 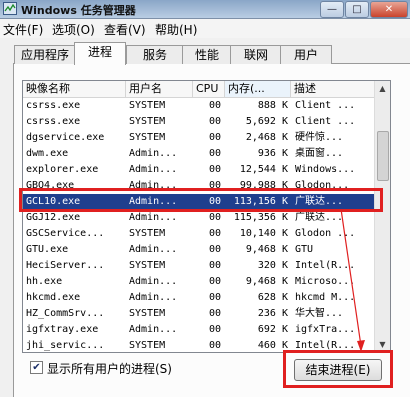 What do you see at coordinates (306, 54) in the screenshot?
I see `tab-users: 用户` at bounding box center [306, 54].